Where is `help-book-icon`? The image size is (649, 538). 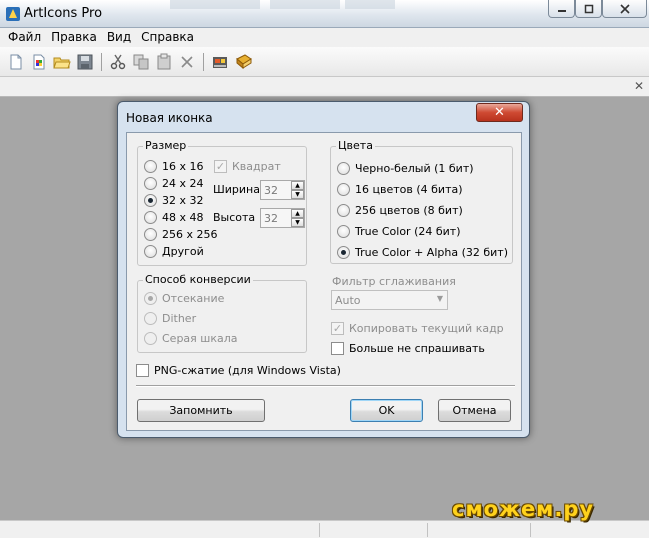 help-book-icon is located at coordinates (244, 62).